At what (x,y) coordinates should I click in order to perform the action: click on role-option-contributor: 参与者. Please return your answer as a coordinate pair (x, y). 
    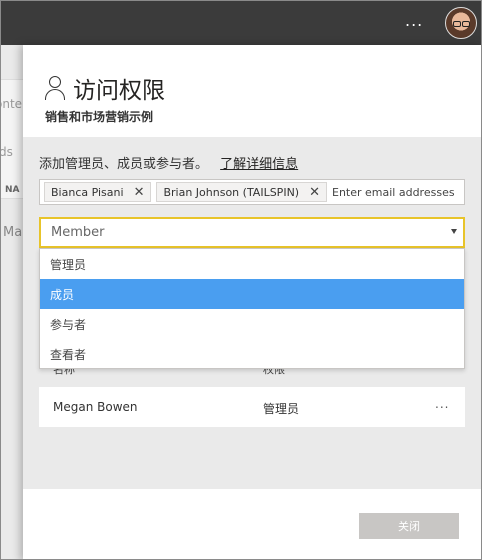
    Looking at the image, I should click on (252, 324).